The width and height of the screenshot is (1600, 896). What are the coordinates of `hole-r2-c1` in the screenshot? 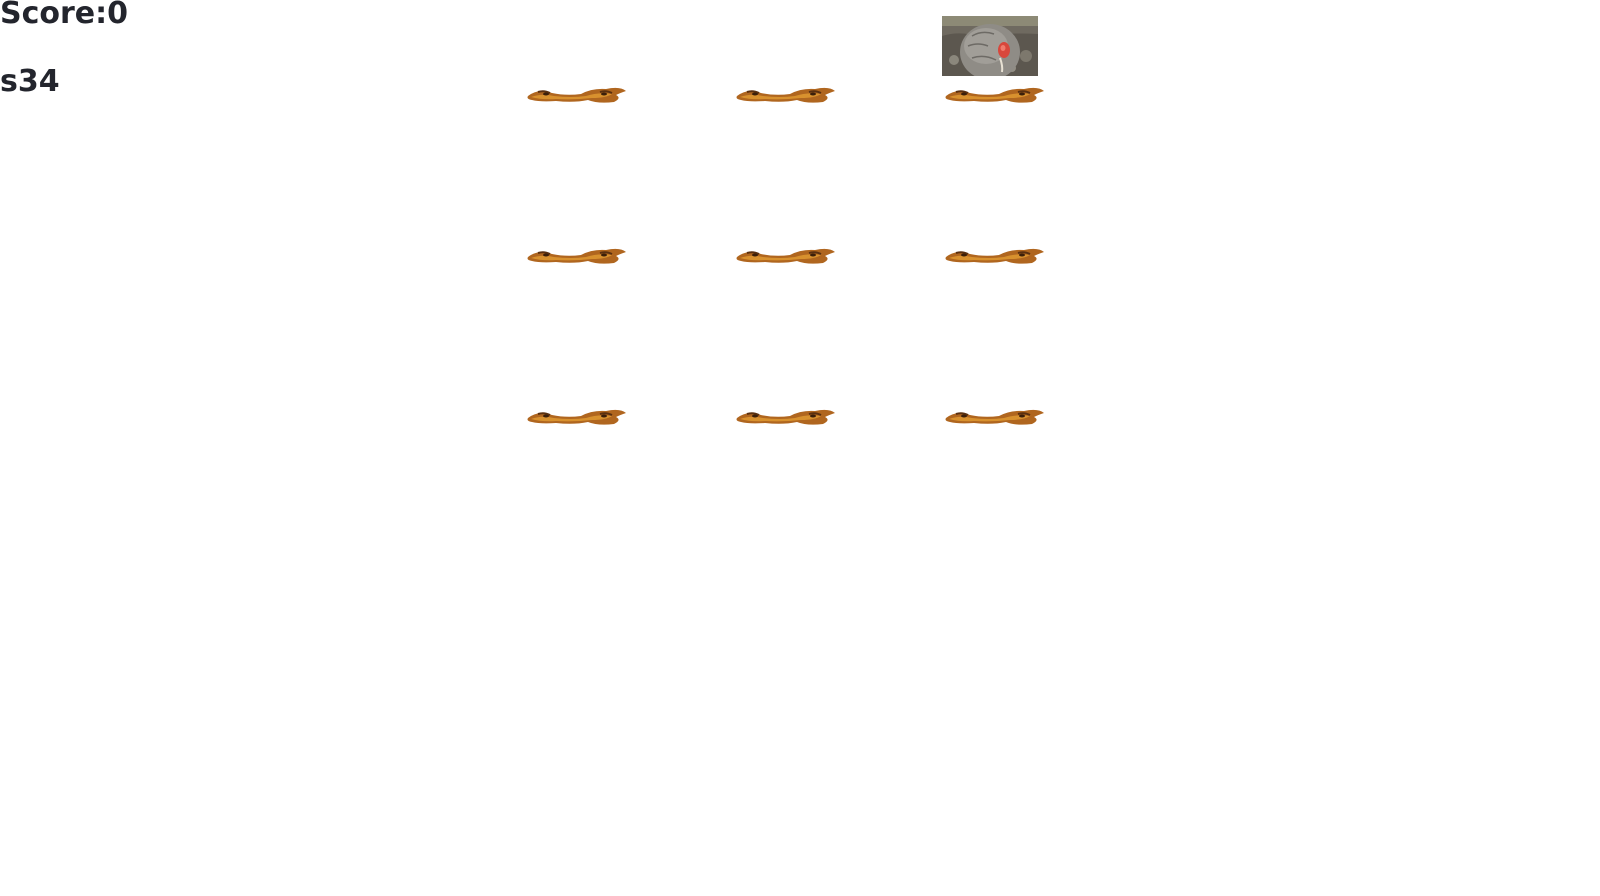 It's located at (577, 222).